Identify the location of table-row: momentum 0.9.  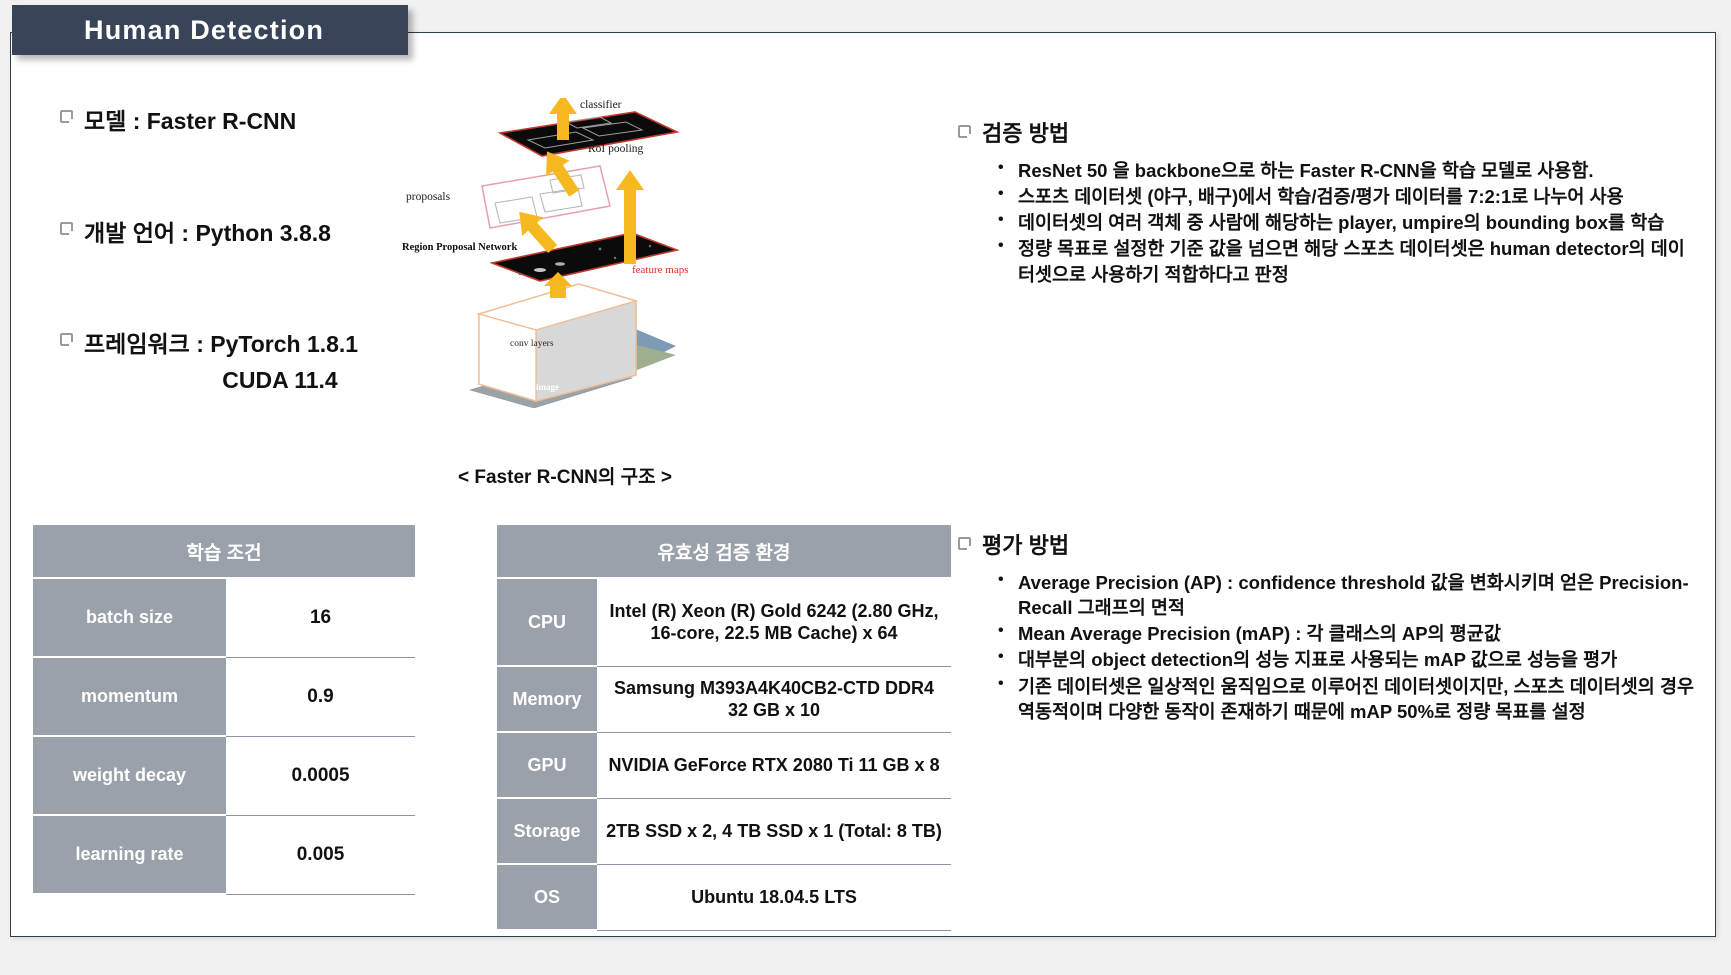
(224, 697).